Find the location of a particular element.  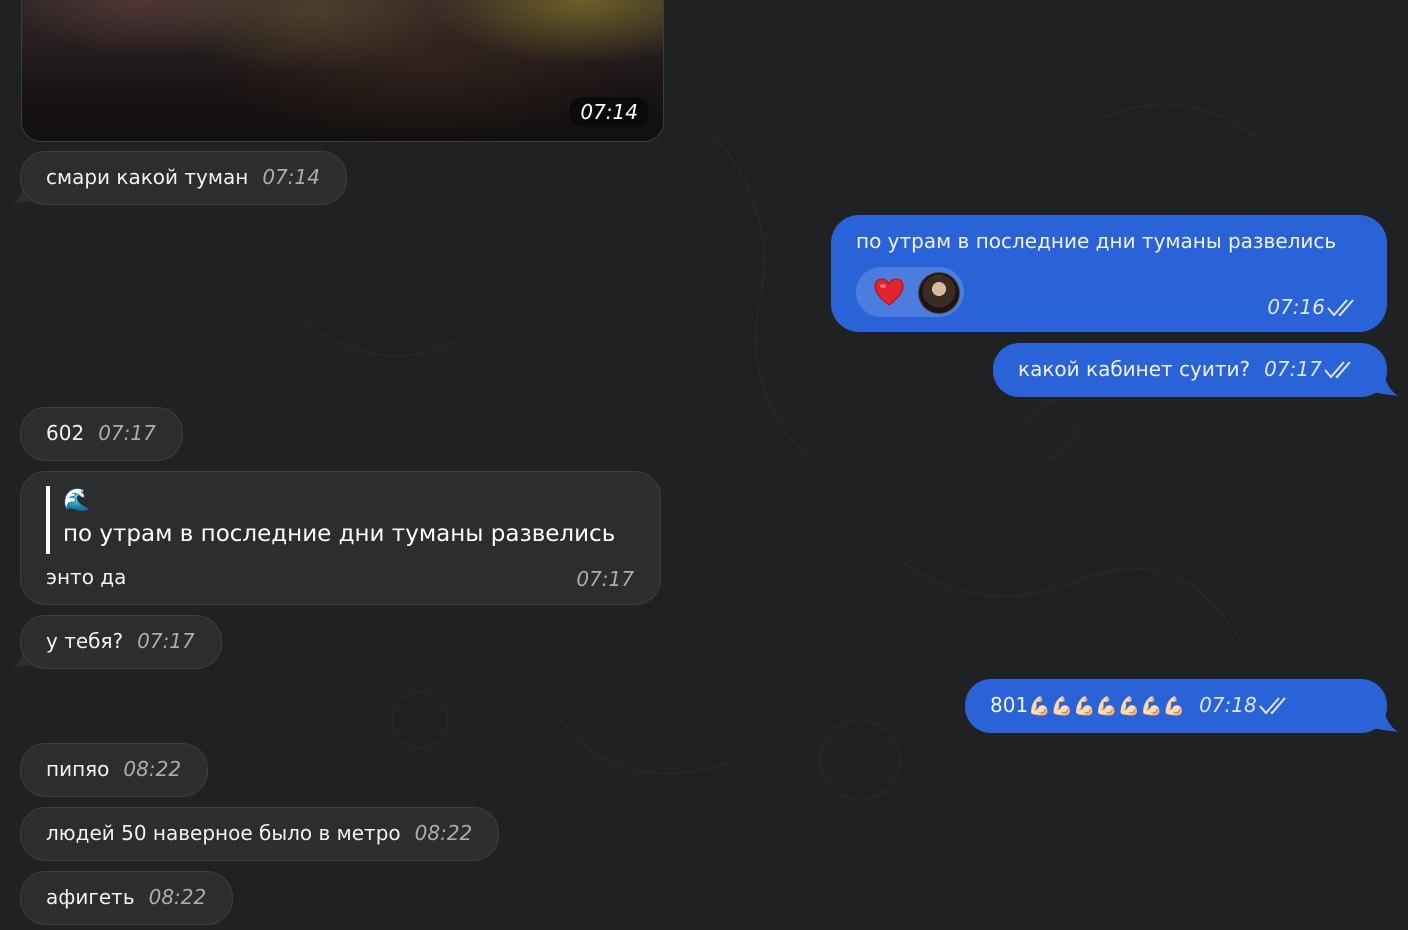

message-time: 07:18 is located at coordinates (1228, 705).